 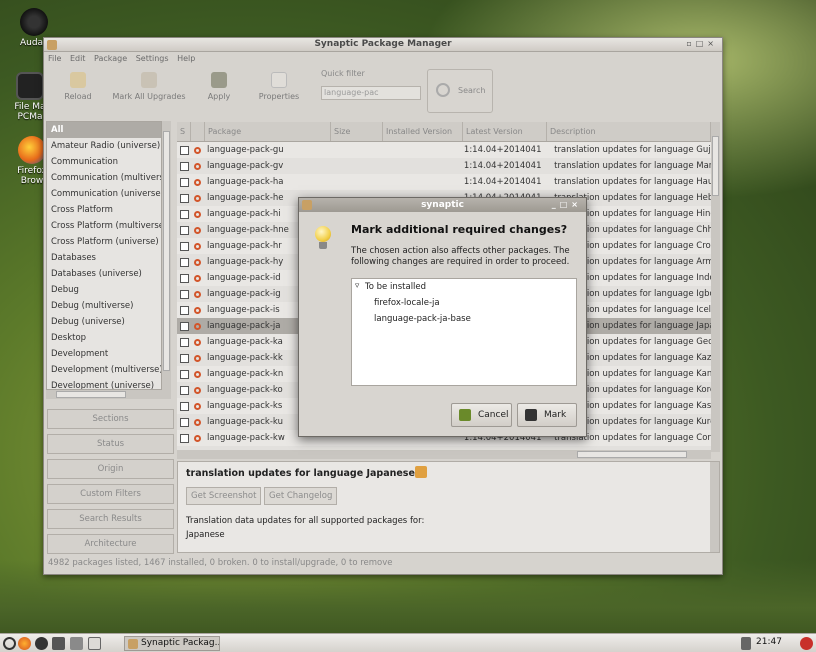 What do you see at coordinates (76, 643) in the screenshot?
I see `file-manager-launcher-icon` at bounding box center [76, 643].